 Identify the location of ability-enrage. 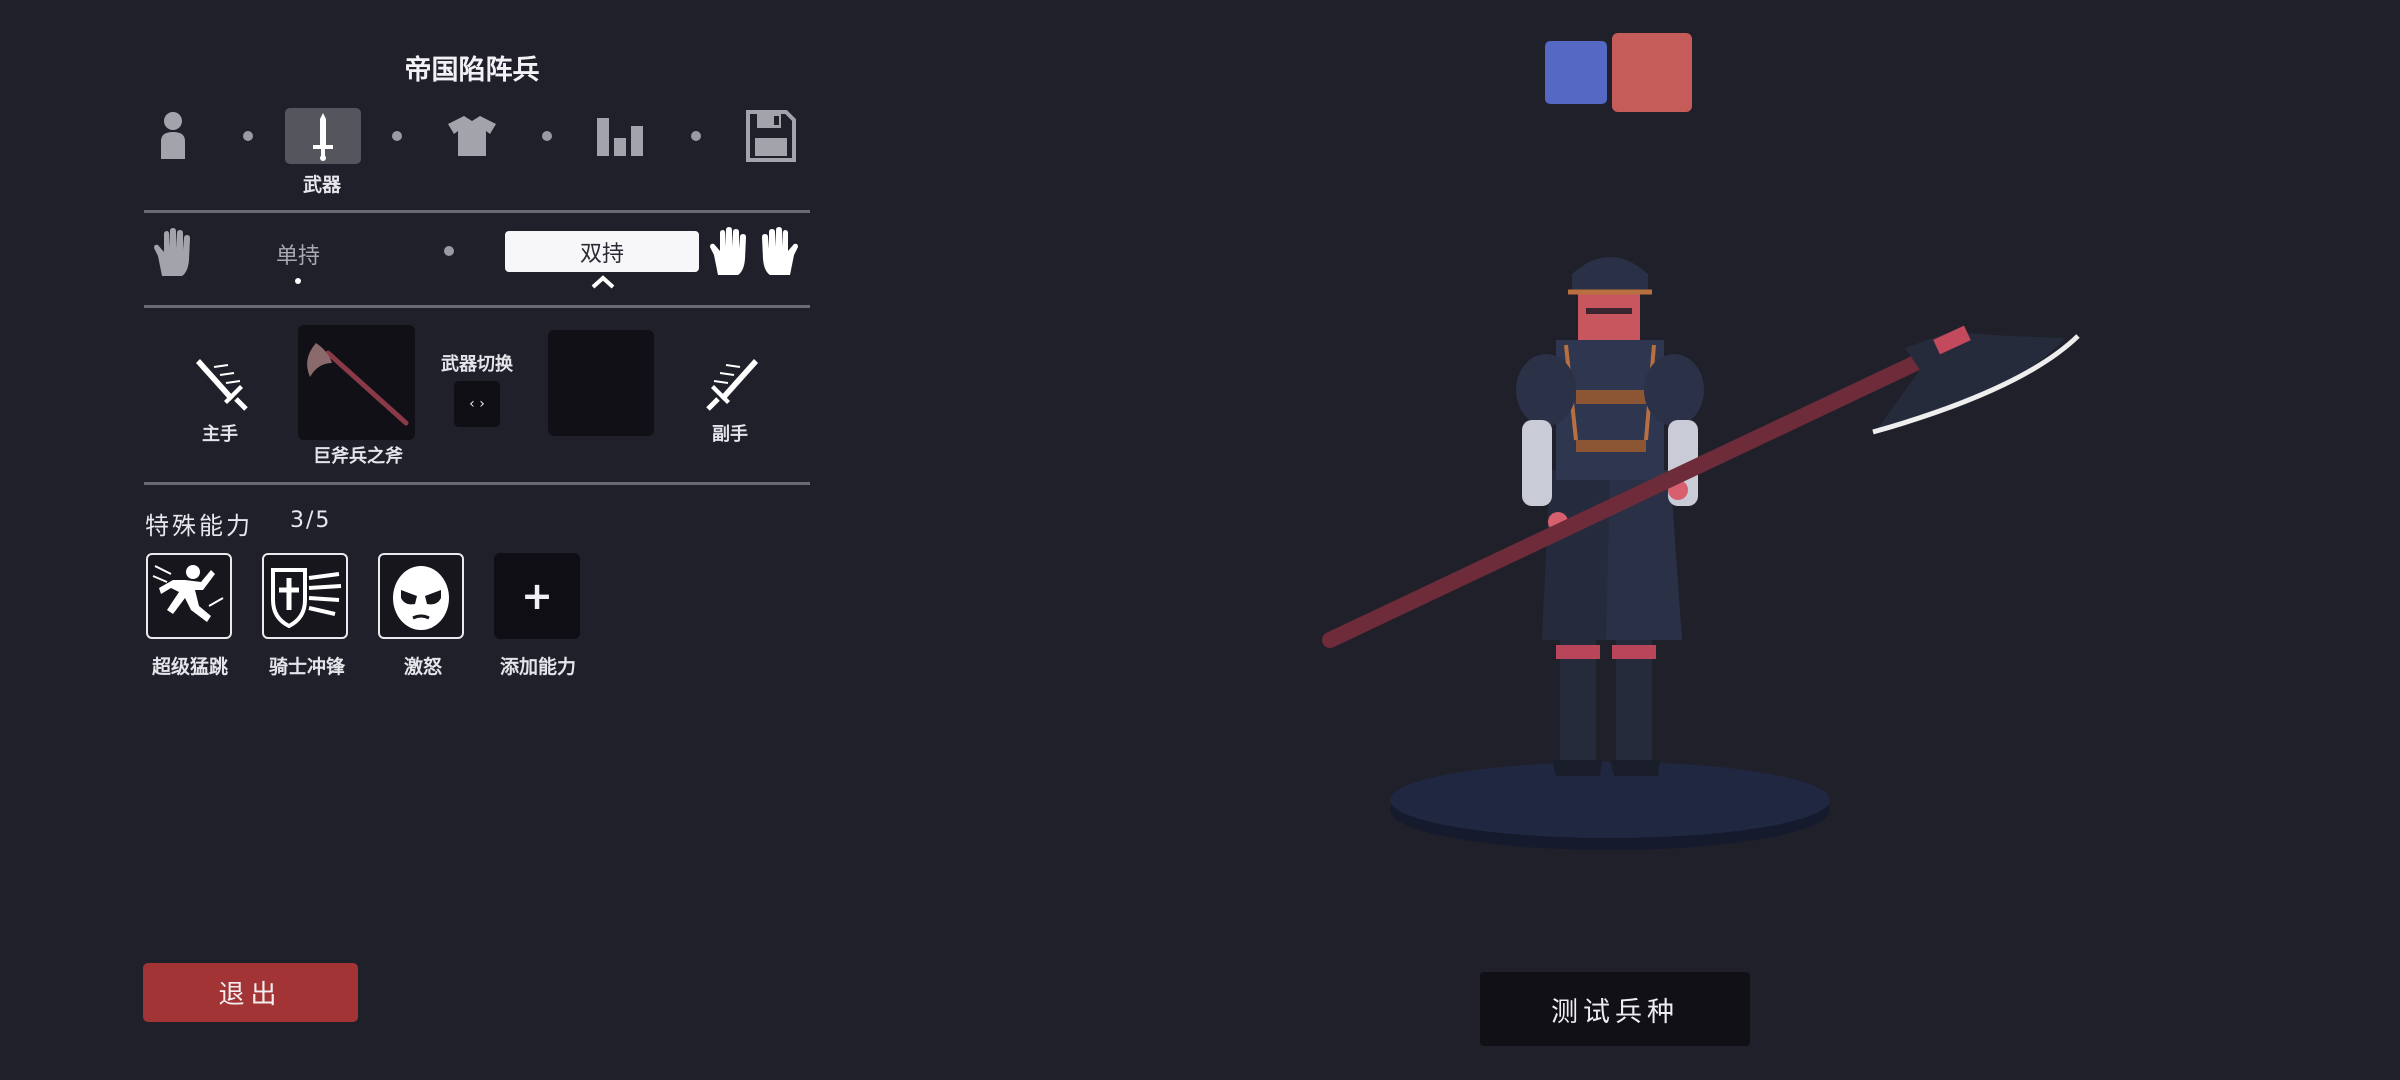
(421, 596).